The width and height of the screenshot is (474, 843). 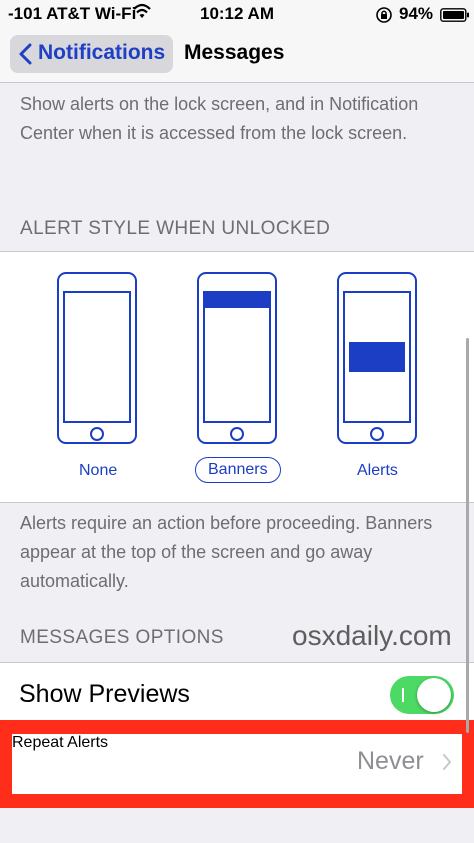 What do you see at coordinates (104, 694) in the screenshot?
I see `show-previews-label: Show Previews` at bounding box center [104, 694].